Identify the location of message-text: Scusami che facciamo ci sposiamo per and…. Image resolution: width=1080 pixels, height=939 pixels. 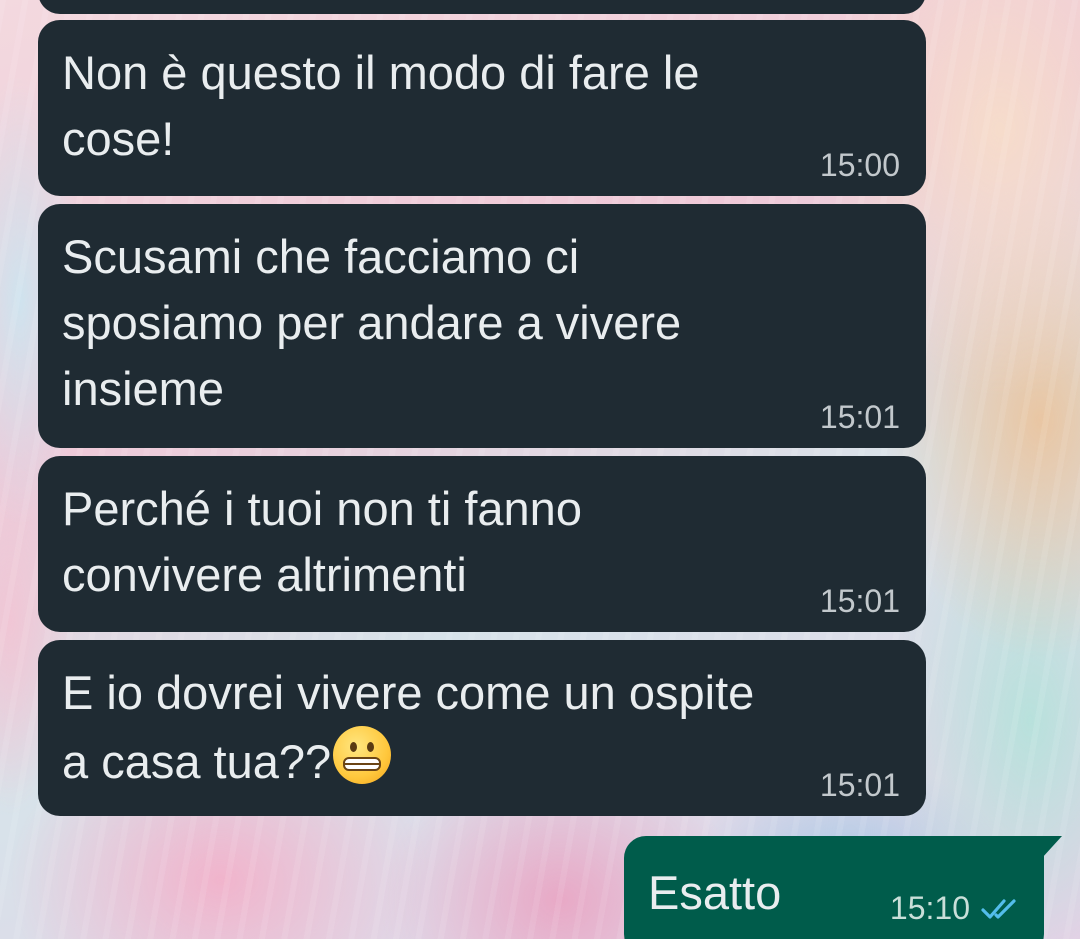
(372, 322).